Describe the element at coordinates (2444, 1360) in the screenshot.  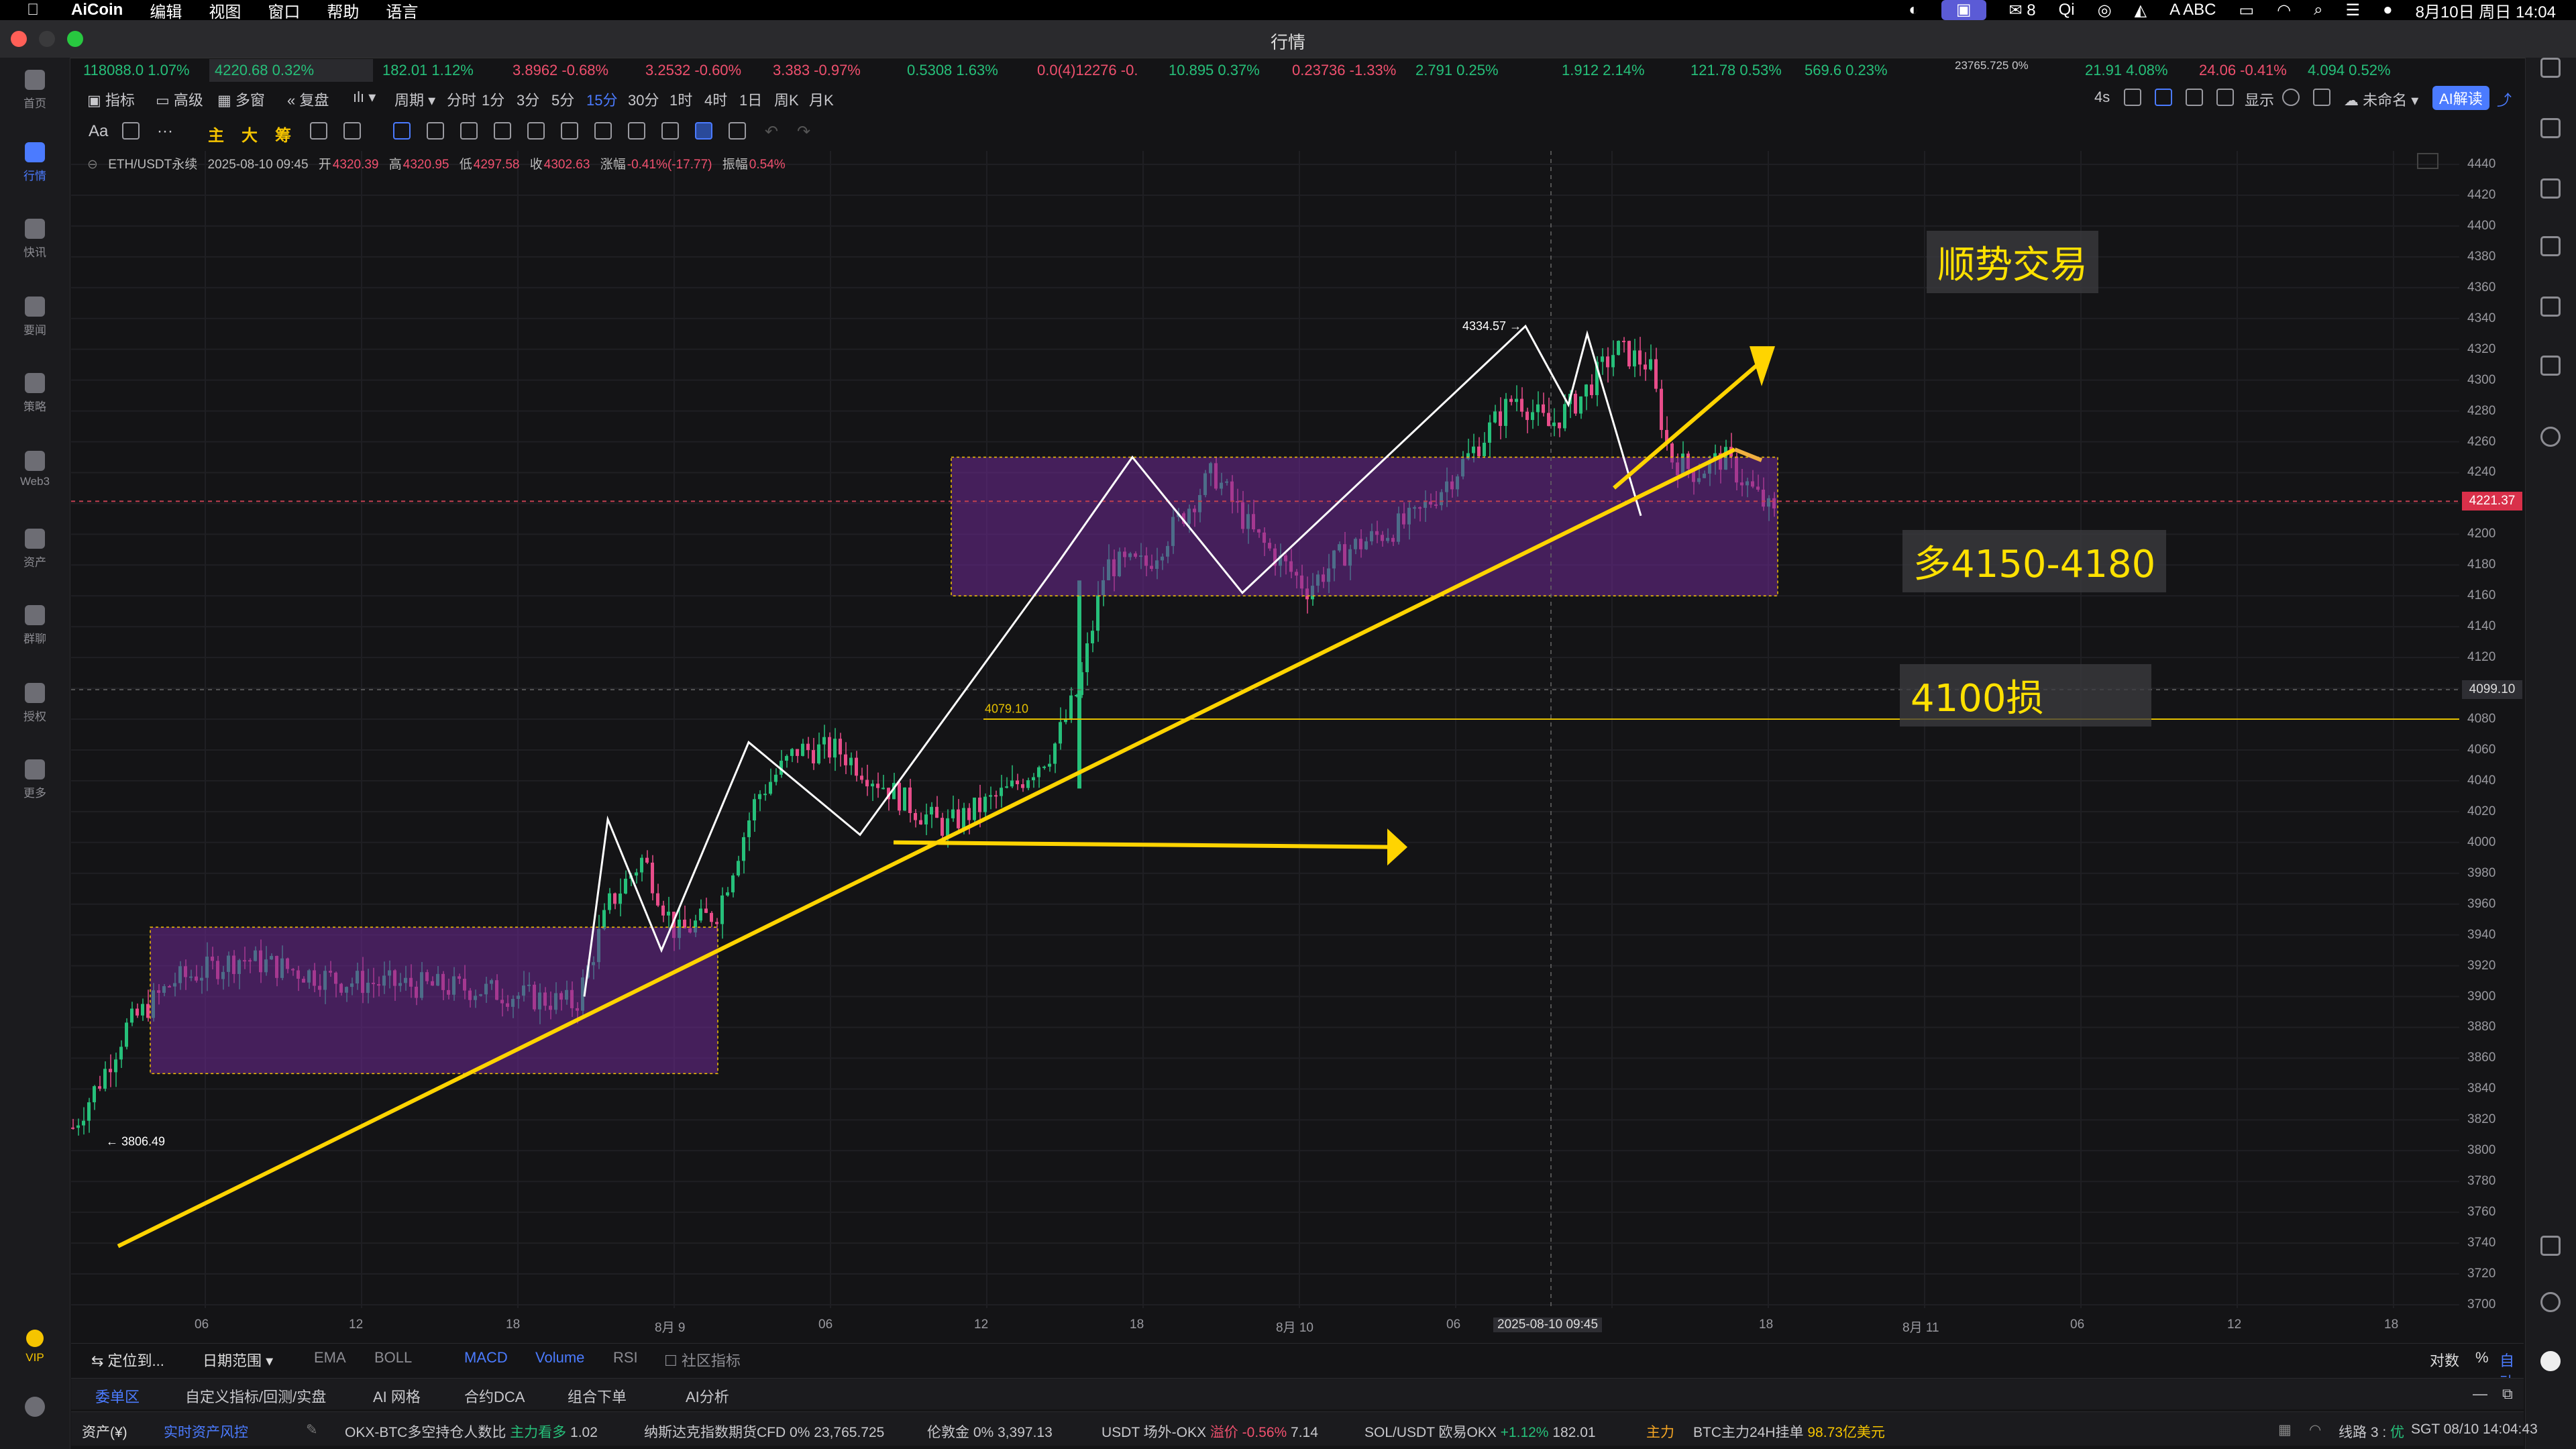
I see `log-scale-toggle: 对数` at that location.